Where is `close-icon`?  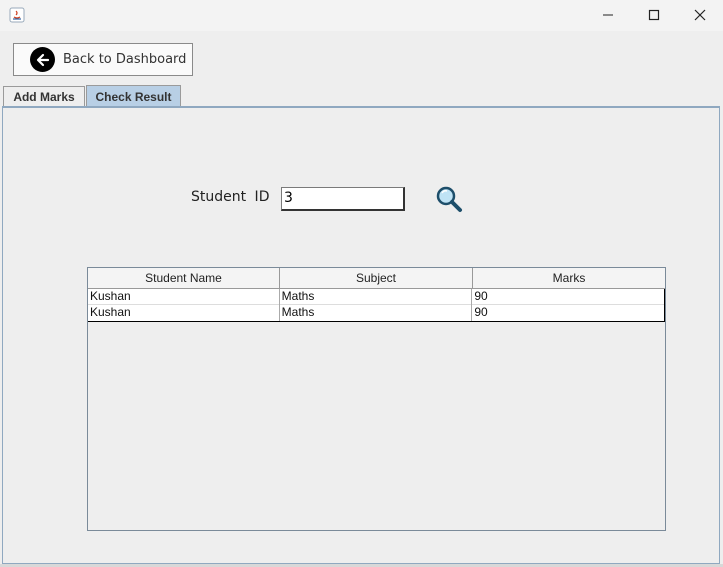
close-icon is located at coordinates (700, 15).